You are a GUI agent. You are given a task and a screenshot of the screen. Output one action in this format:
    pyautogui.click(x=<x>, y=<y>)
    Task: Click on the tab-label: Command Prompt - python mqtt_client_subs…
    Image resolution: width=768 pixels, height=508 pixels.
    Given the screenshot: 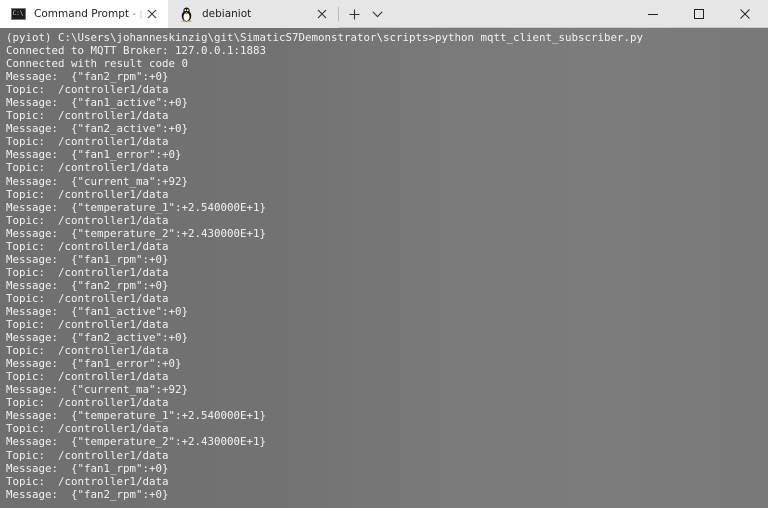 What is the action you would take?
    pyautogui.click(x=89, y=14)
    